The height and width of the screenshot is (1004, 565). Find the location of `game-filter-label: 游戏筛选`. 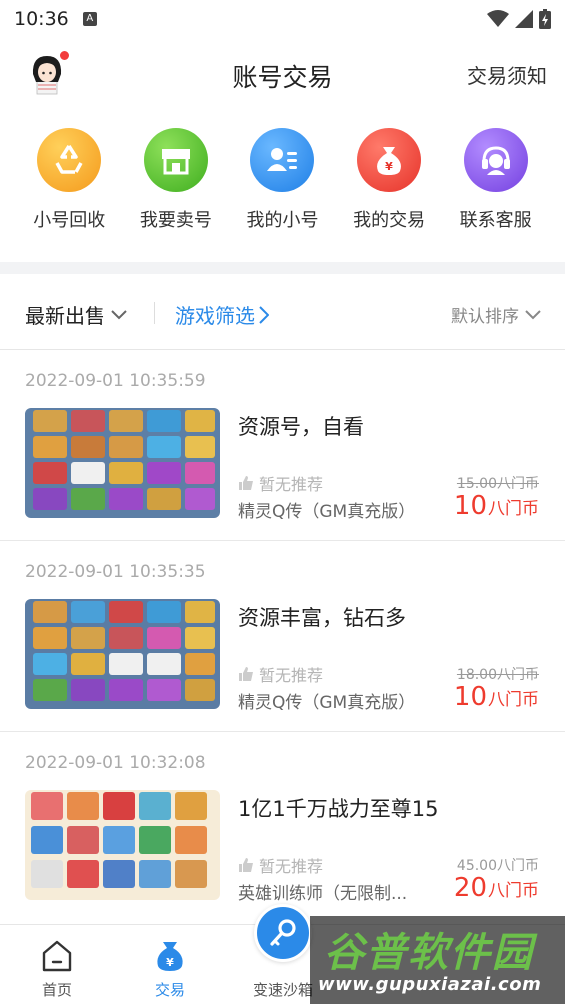

game-filter-label: 游戏筛选 is located at coordinates (215, 316).